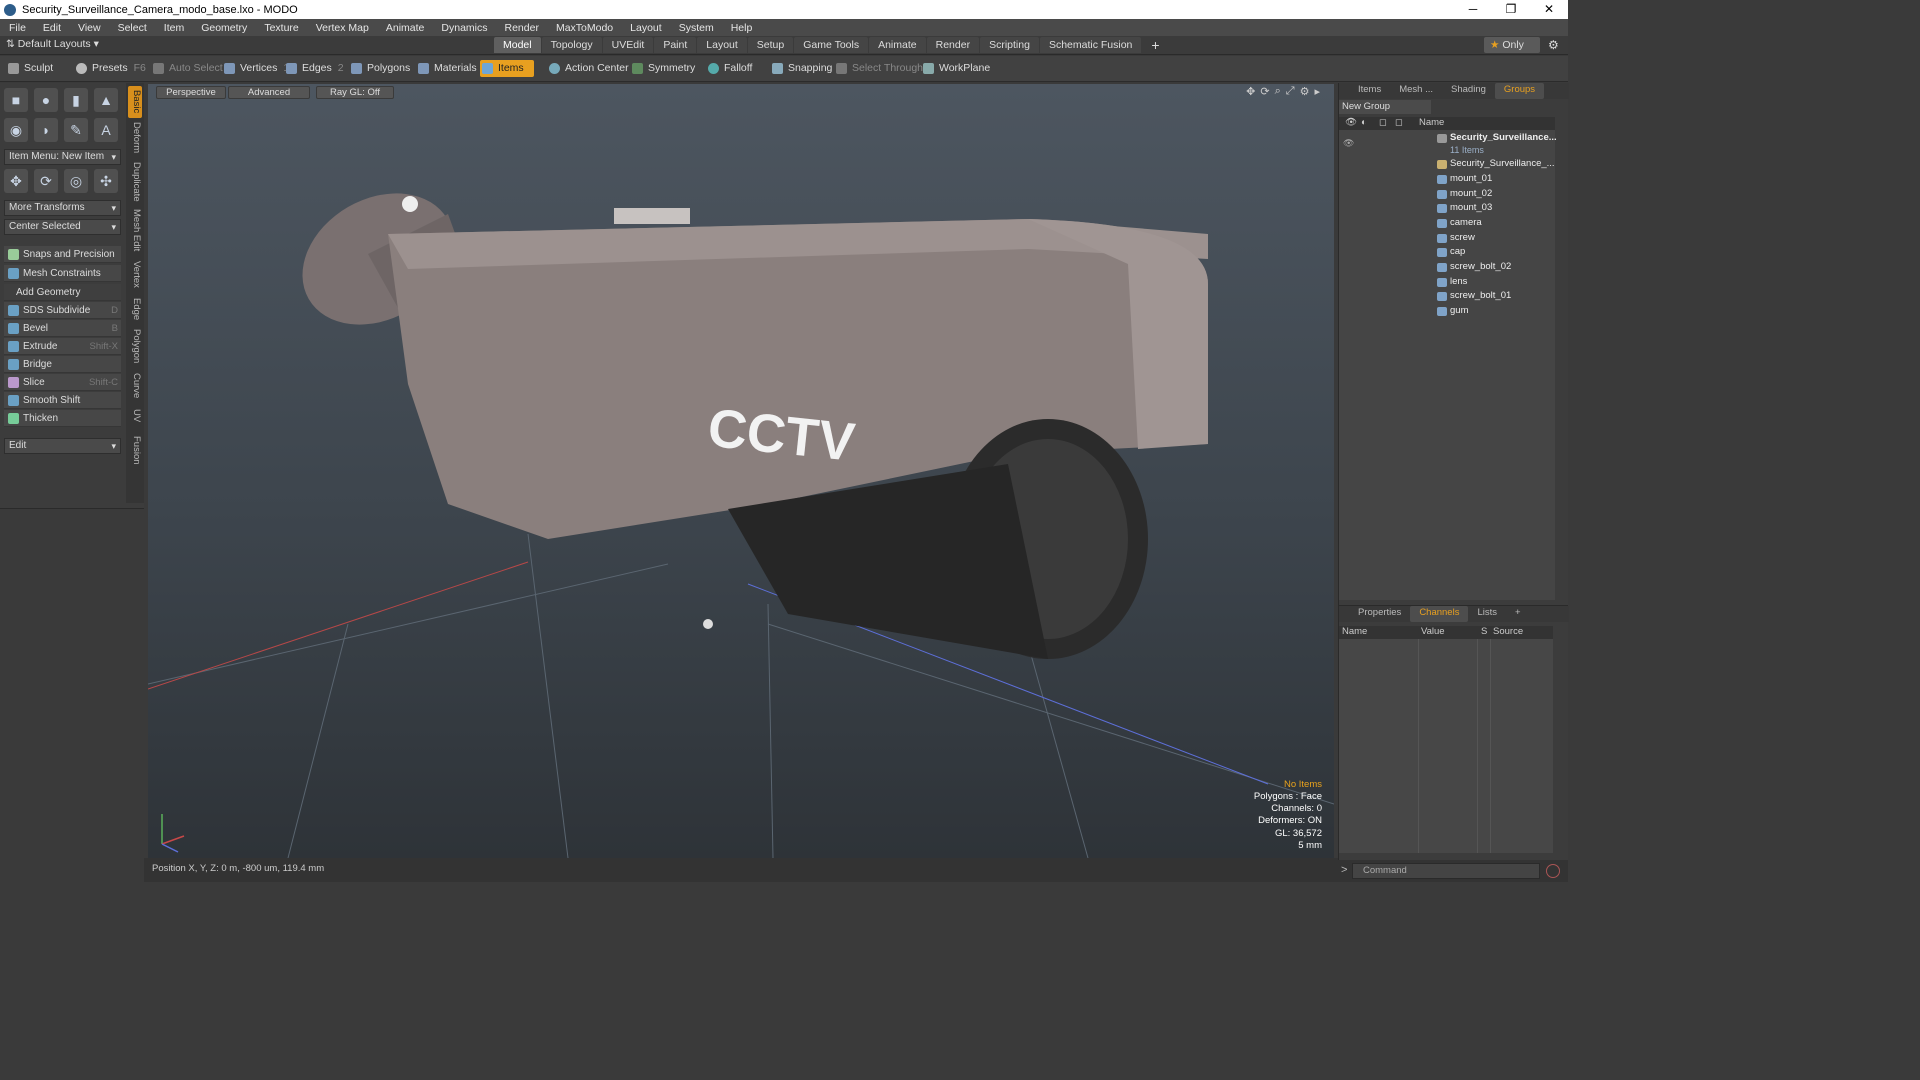 Image resolution: width=1920 pixels, height=1080 pixels. I want to click on presets-button: Presets F6, so click(110, 68).